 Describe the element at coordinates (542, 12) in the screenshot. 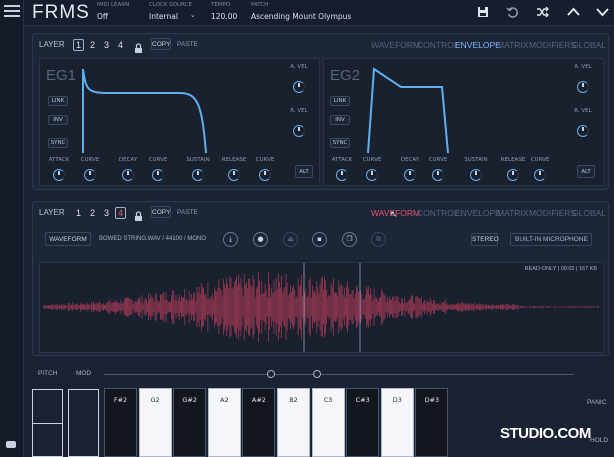

I see `shuffle-icon` at that location.